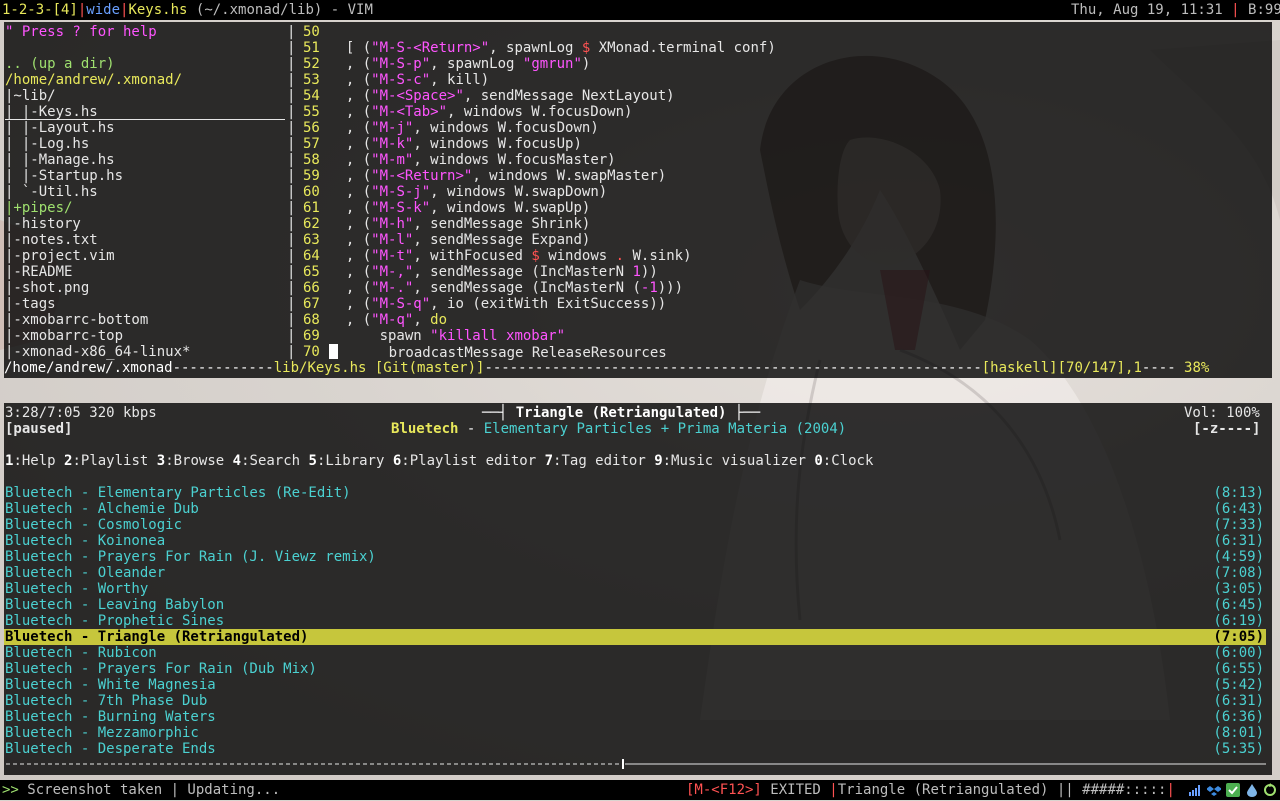 The height and width of the screenshot is (801, 1280). I want to click on playlist-row: Bluetech - Mezzamorphic (8:01), so click(635, 733).